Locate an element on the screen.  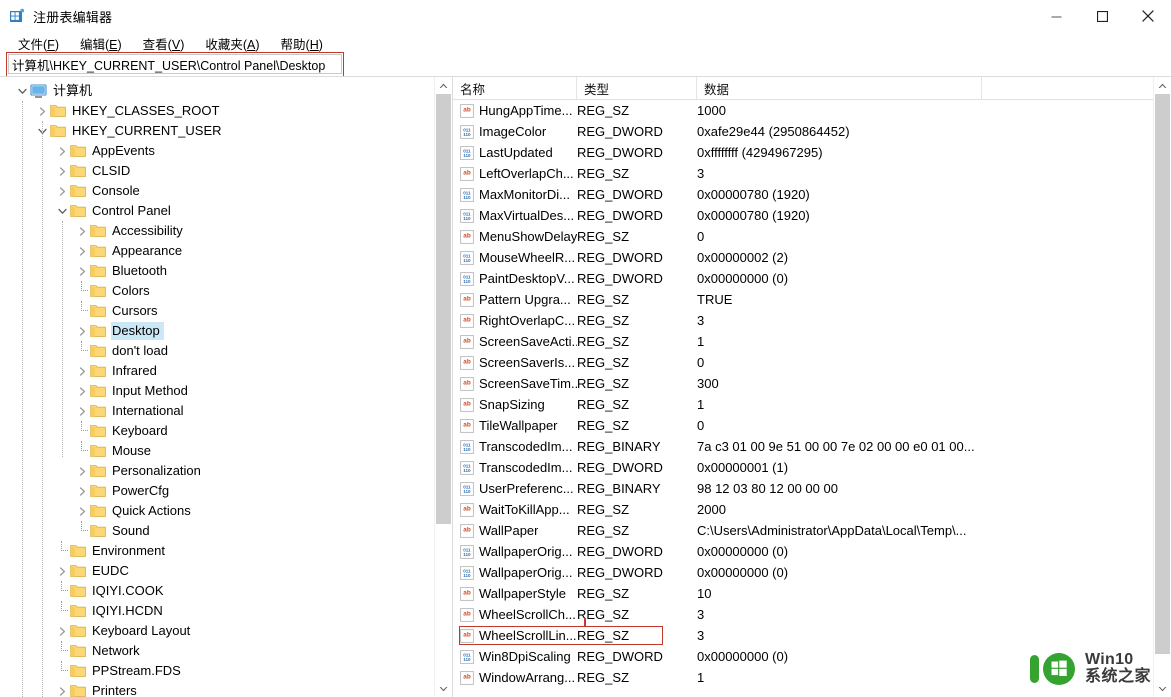
tree-item-sound: Sound is located at coordinates (217, 531).